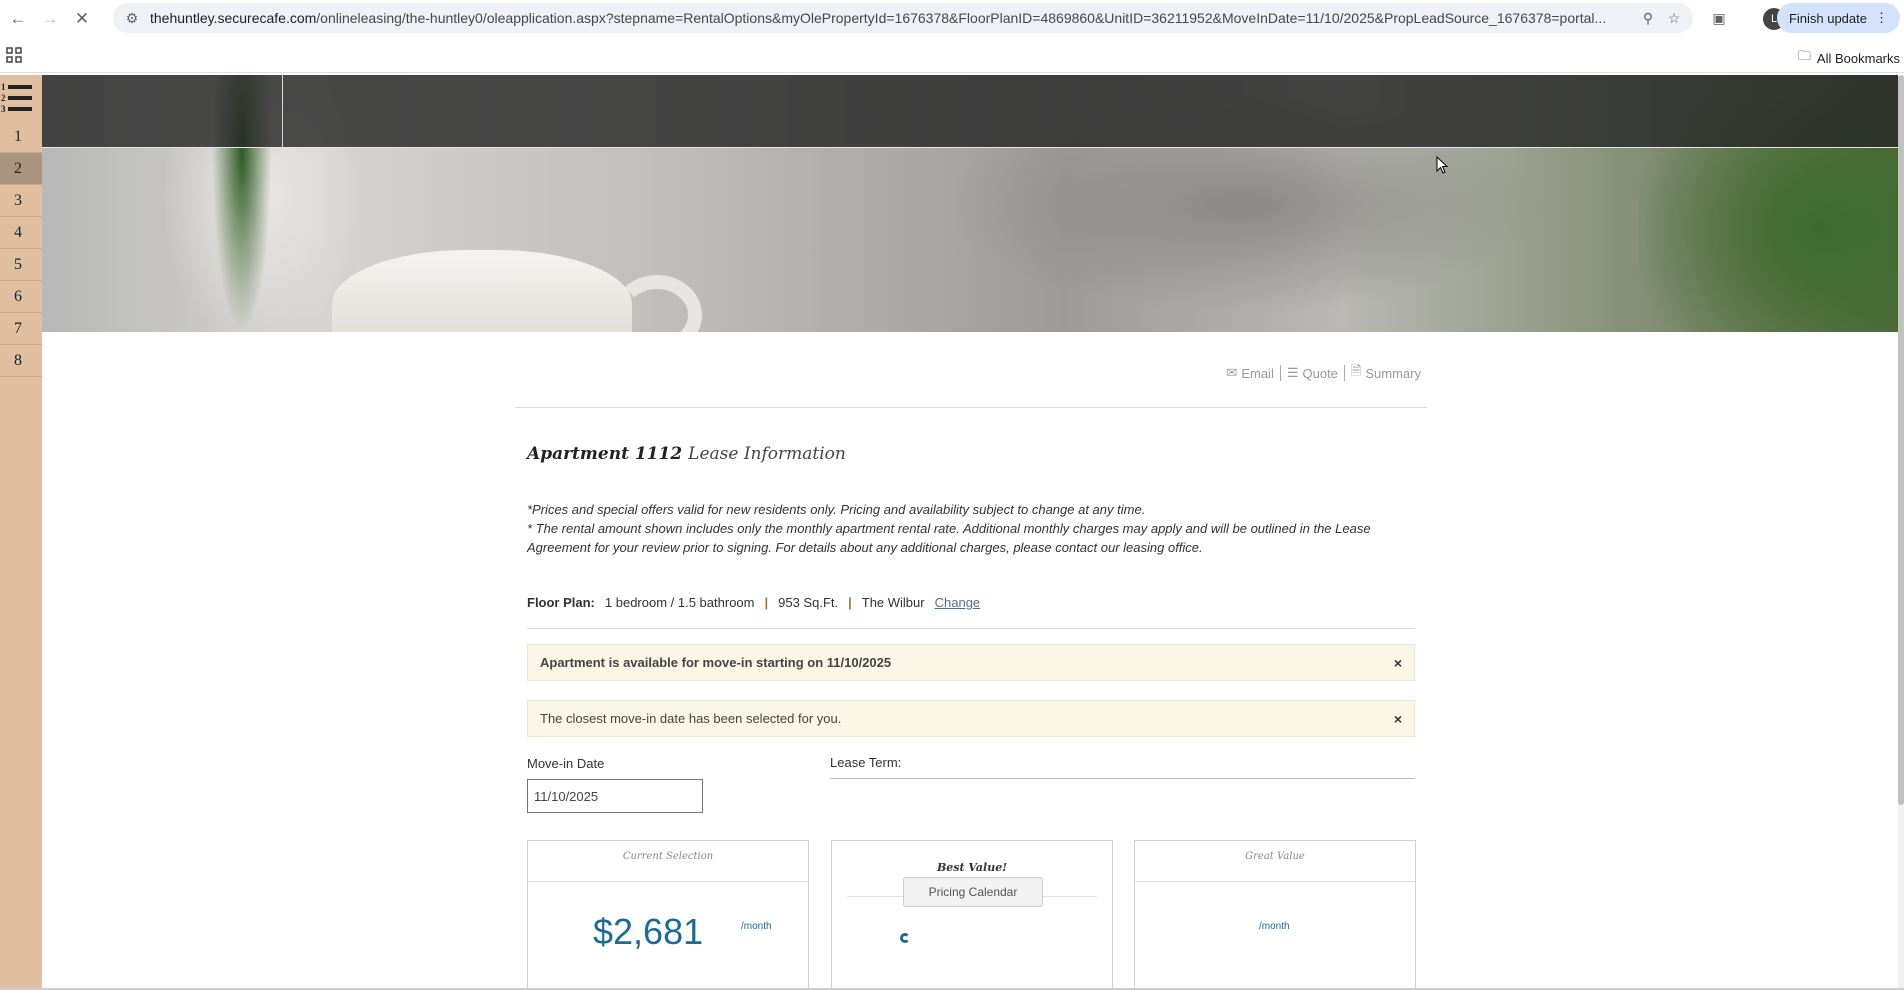 The height and width of the screenshot is (990, 1904). What do you see at coordinates (21, 265) in the screenshot?
I see `step-5: 5` at bounding box center [21, 265].